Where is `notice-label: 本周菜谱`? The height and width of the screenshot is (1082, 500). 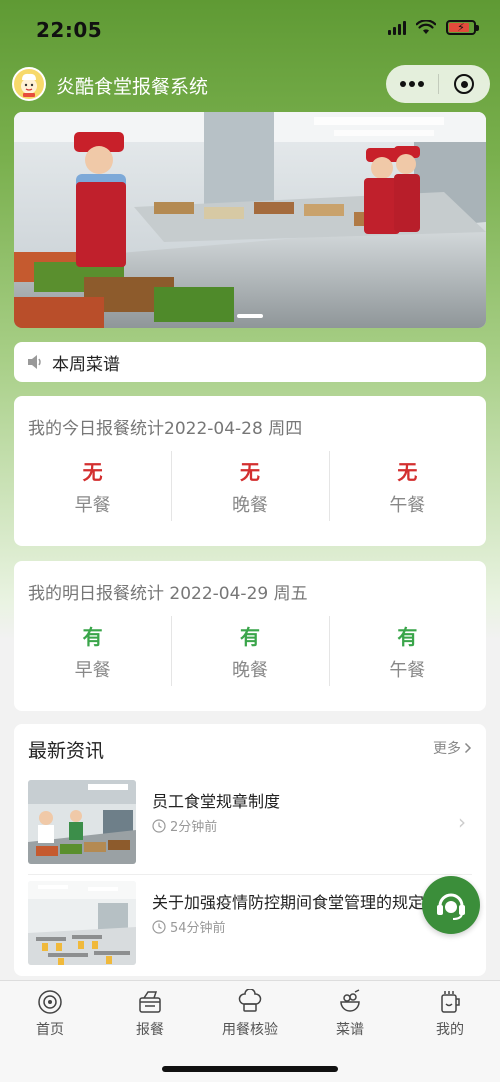 notice-label: 本周菜谱 is located at coordinates (86, 364).